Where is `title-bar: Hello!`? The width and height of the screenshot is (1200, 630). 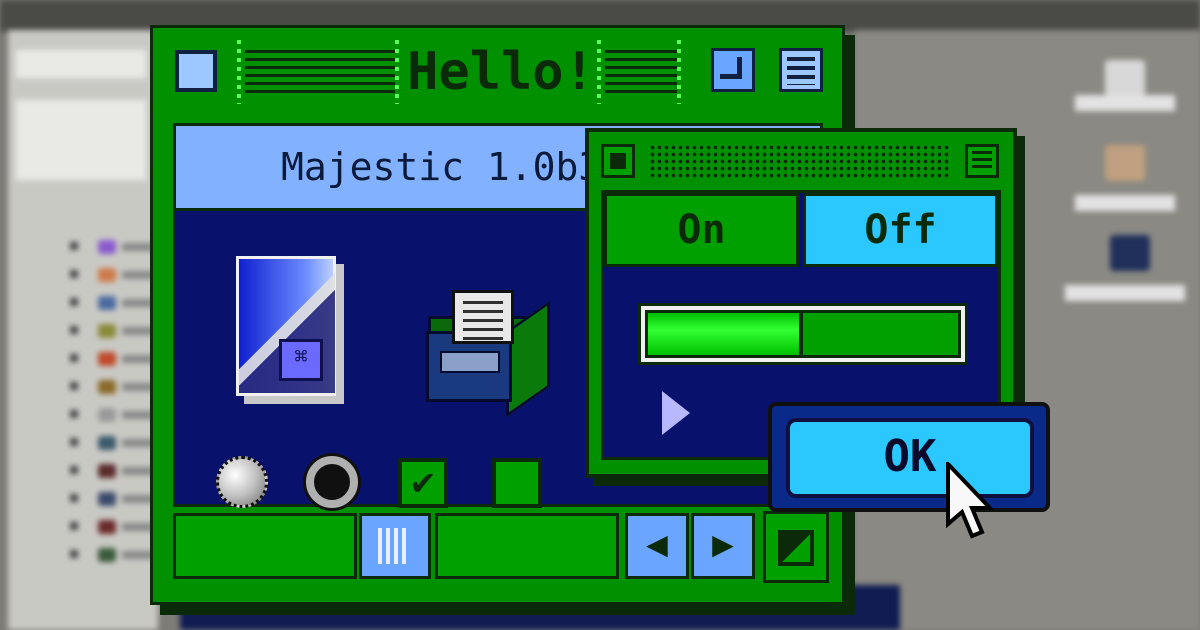 title-bar: Hello! is located at coordinates (497, 74).